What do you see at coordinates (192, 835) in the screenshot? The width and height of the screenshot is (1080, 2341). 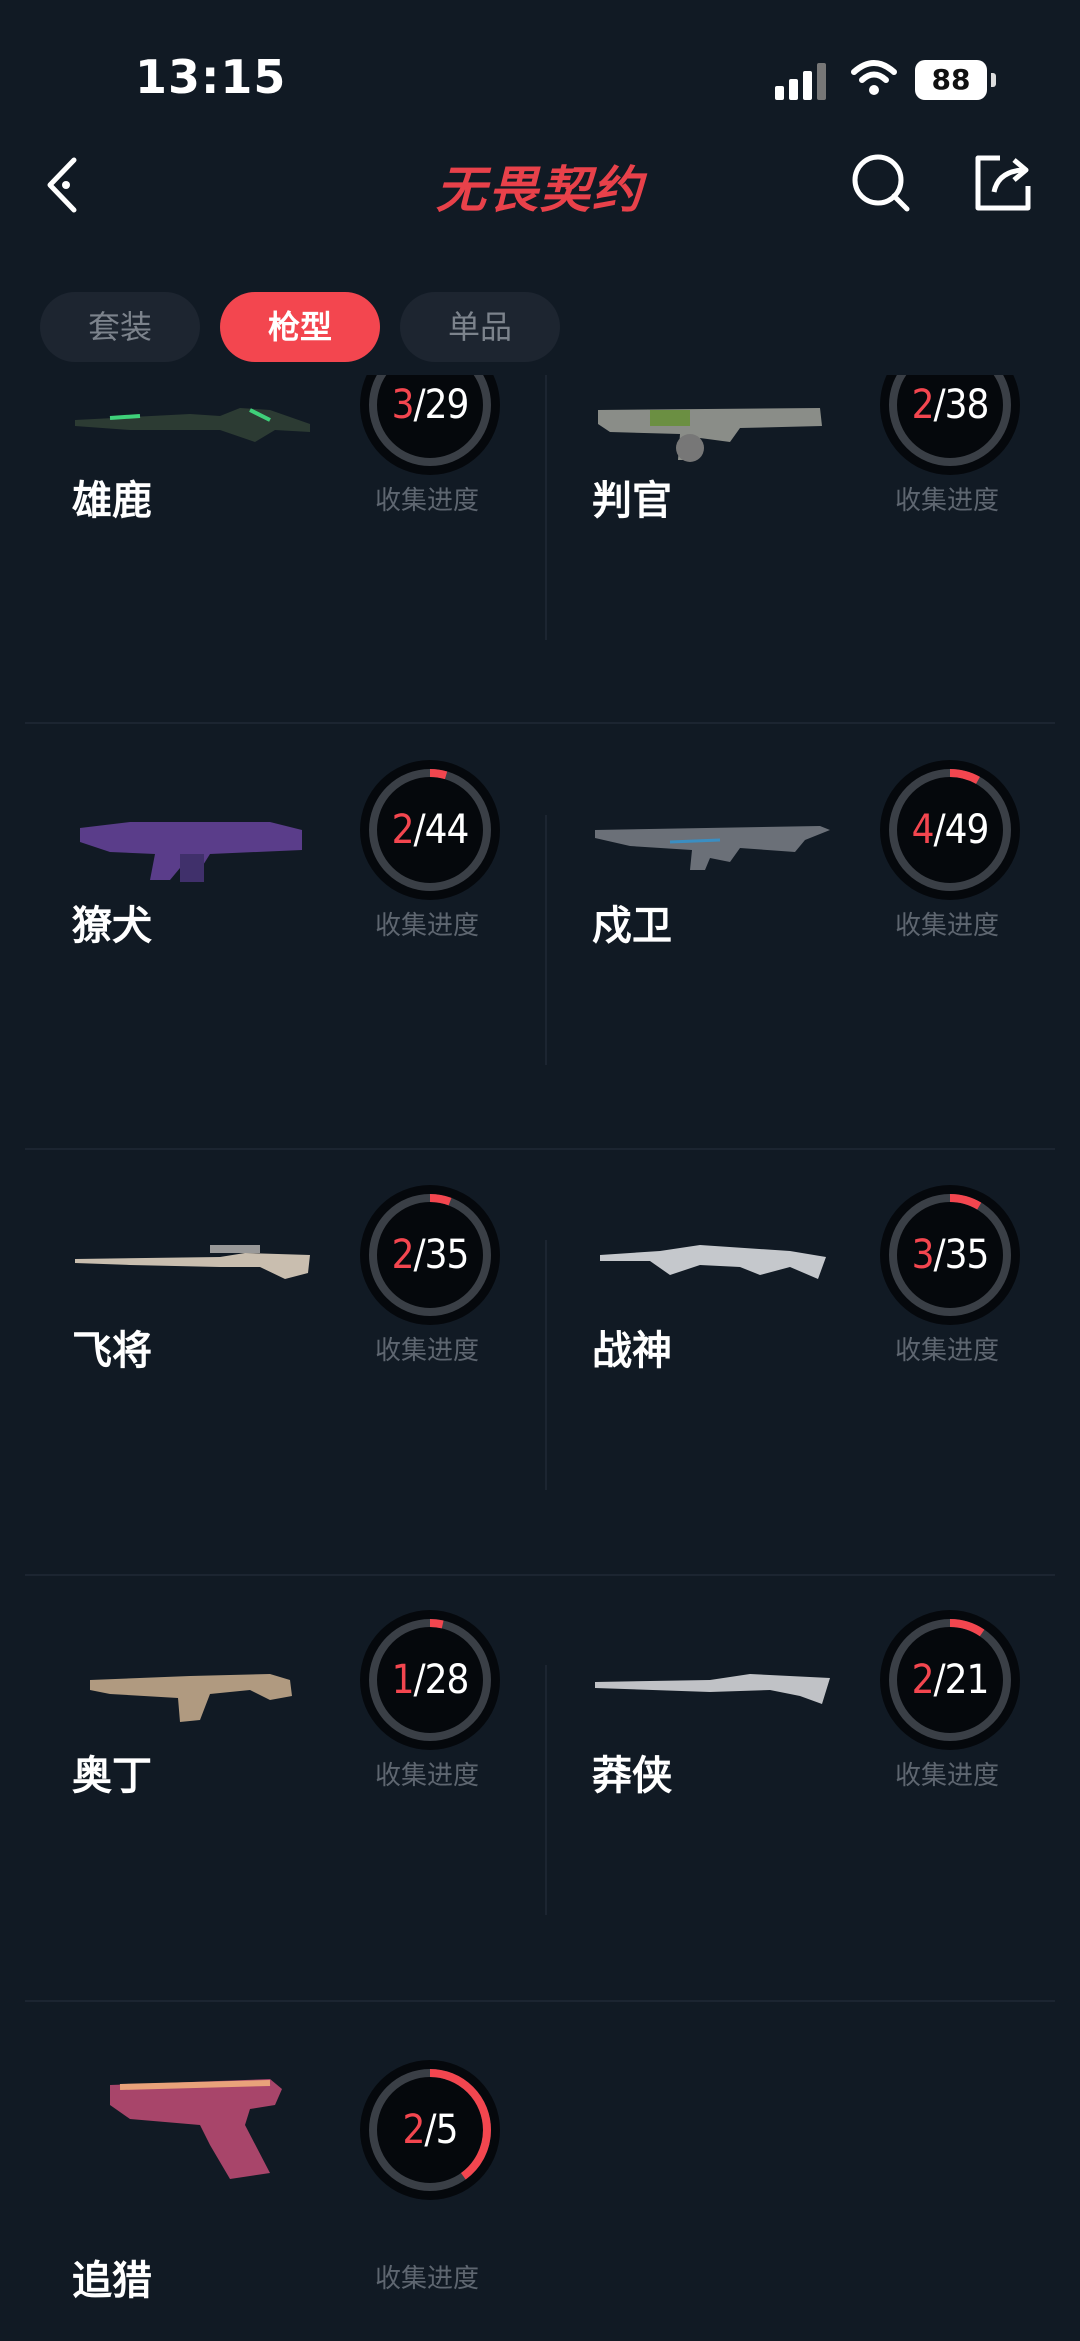 I see `smg-icon` at bounding box center [192, 835].